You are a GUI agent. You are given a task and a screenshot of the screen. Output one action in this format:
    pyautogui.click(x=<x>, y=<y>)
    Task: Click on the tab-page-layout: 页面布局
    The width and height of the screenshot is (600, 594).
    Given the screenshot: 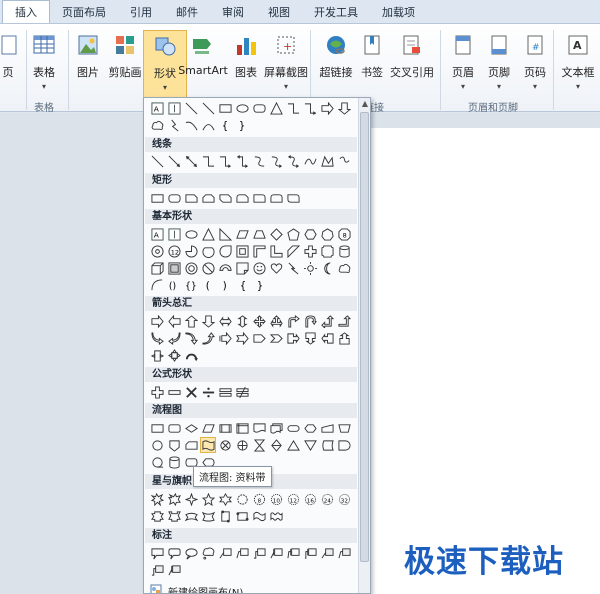 What is the action you would take?
    pyautogui.click(x=84, y=12)
    